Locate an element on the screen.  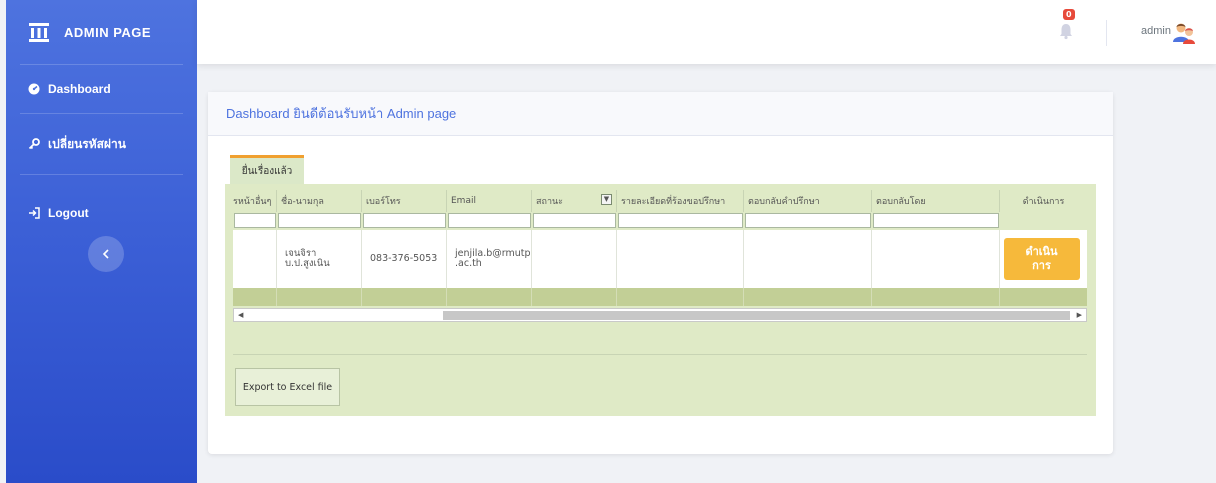
topbar-divider is located at coordinates (1106, 33).